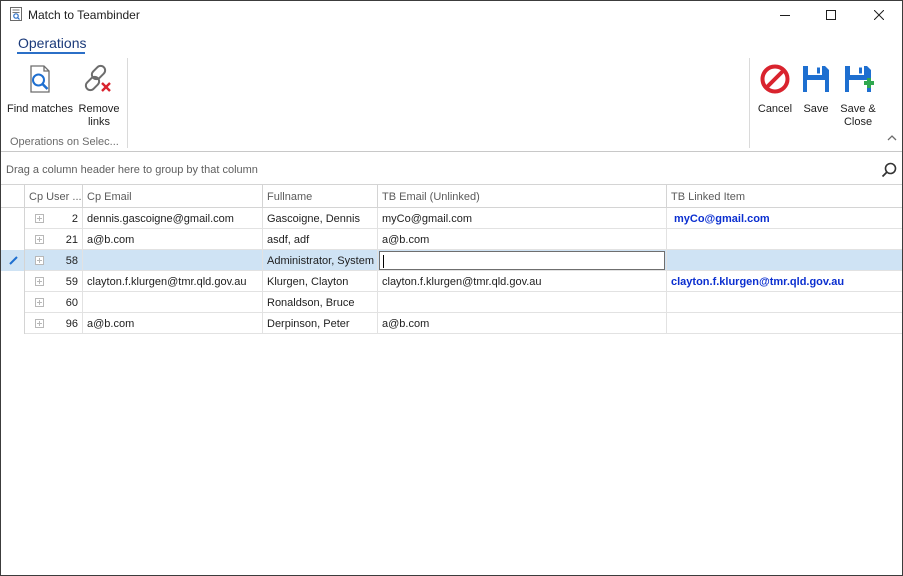 This screenshot has width=903, height=576. Describe the element at coordinates (173, 281) in the screenshot. I see `cell-cp-email: clayton.f.klurgen@tmr.qld.gov.au` at that location.